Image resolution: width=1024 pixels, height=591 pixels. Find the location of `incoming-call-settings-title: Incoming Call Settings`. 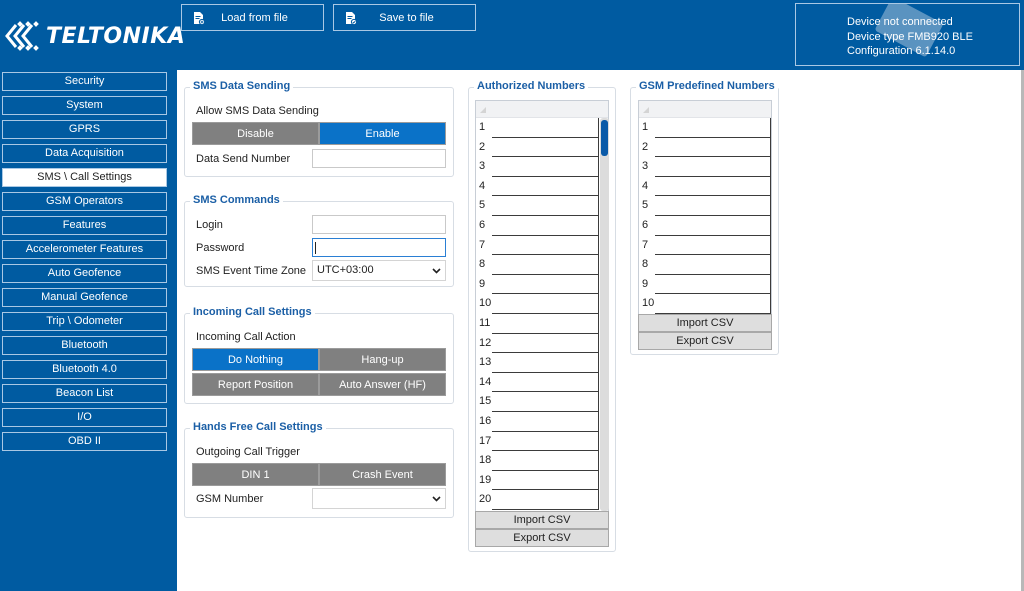

incoming-call-settings-title: Incoming Call Settings is located at coordinates (252, 312).